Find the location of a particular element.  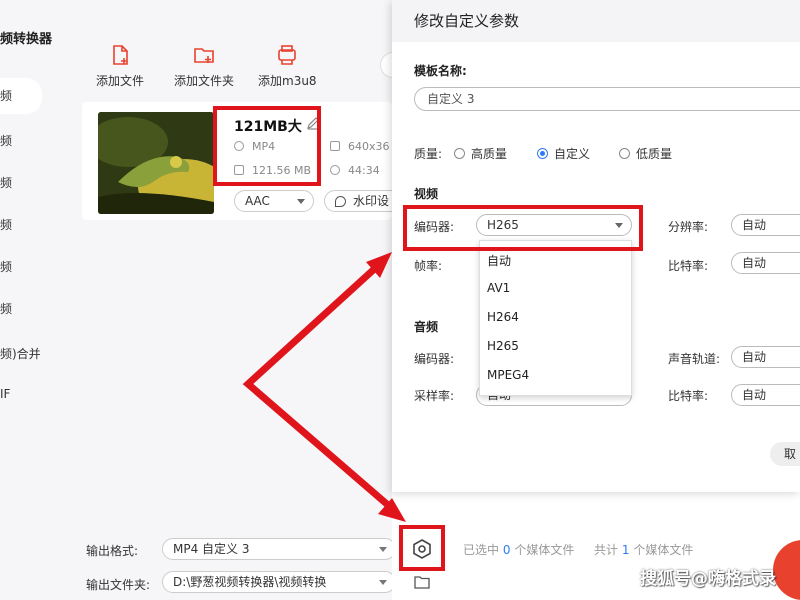

sidebar-item-5: 频 is located at coordinates (6, 266).